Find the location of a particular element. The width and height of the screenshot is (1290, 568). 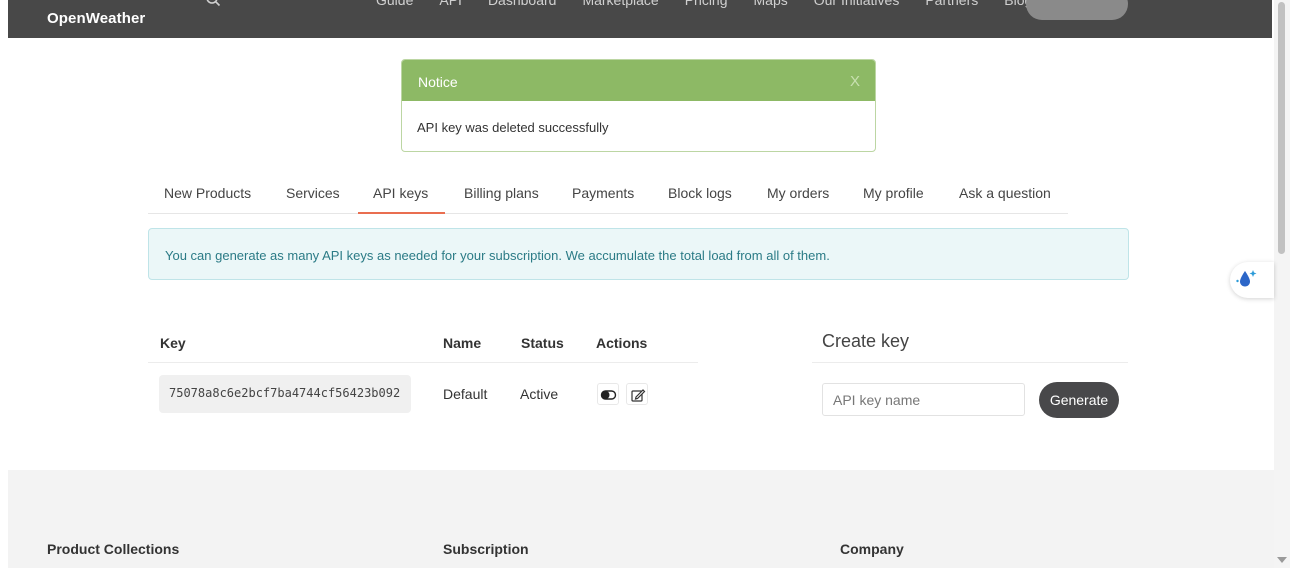

nav-link-pricing: Pricing is located at coordinates (706, 4).